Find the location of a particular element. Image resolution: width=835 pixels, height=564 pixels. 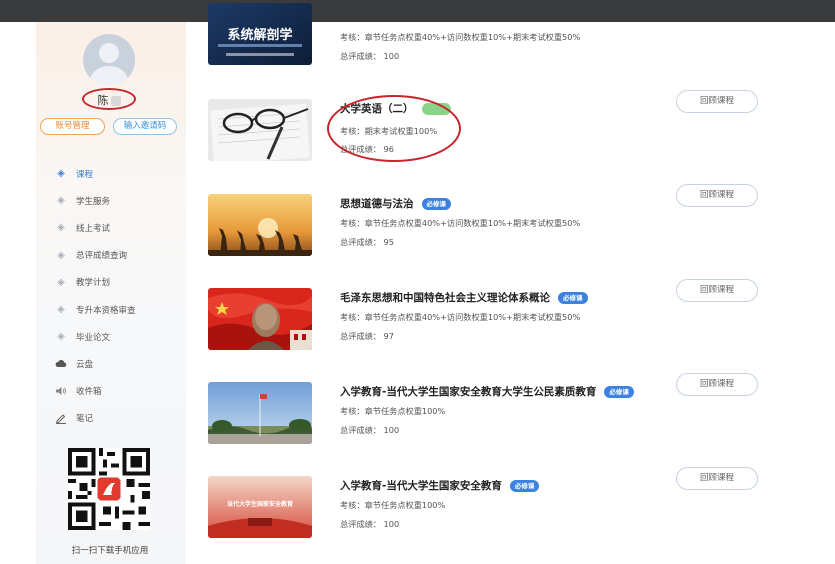

course-title: 思想道德与法治 必修课 is located at coordinates (395, 203).